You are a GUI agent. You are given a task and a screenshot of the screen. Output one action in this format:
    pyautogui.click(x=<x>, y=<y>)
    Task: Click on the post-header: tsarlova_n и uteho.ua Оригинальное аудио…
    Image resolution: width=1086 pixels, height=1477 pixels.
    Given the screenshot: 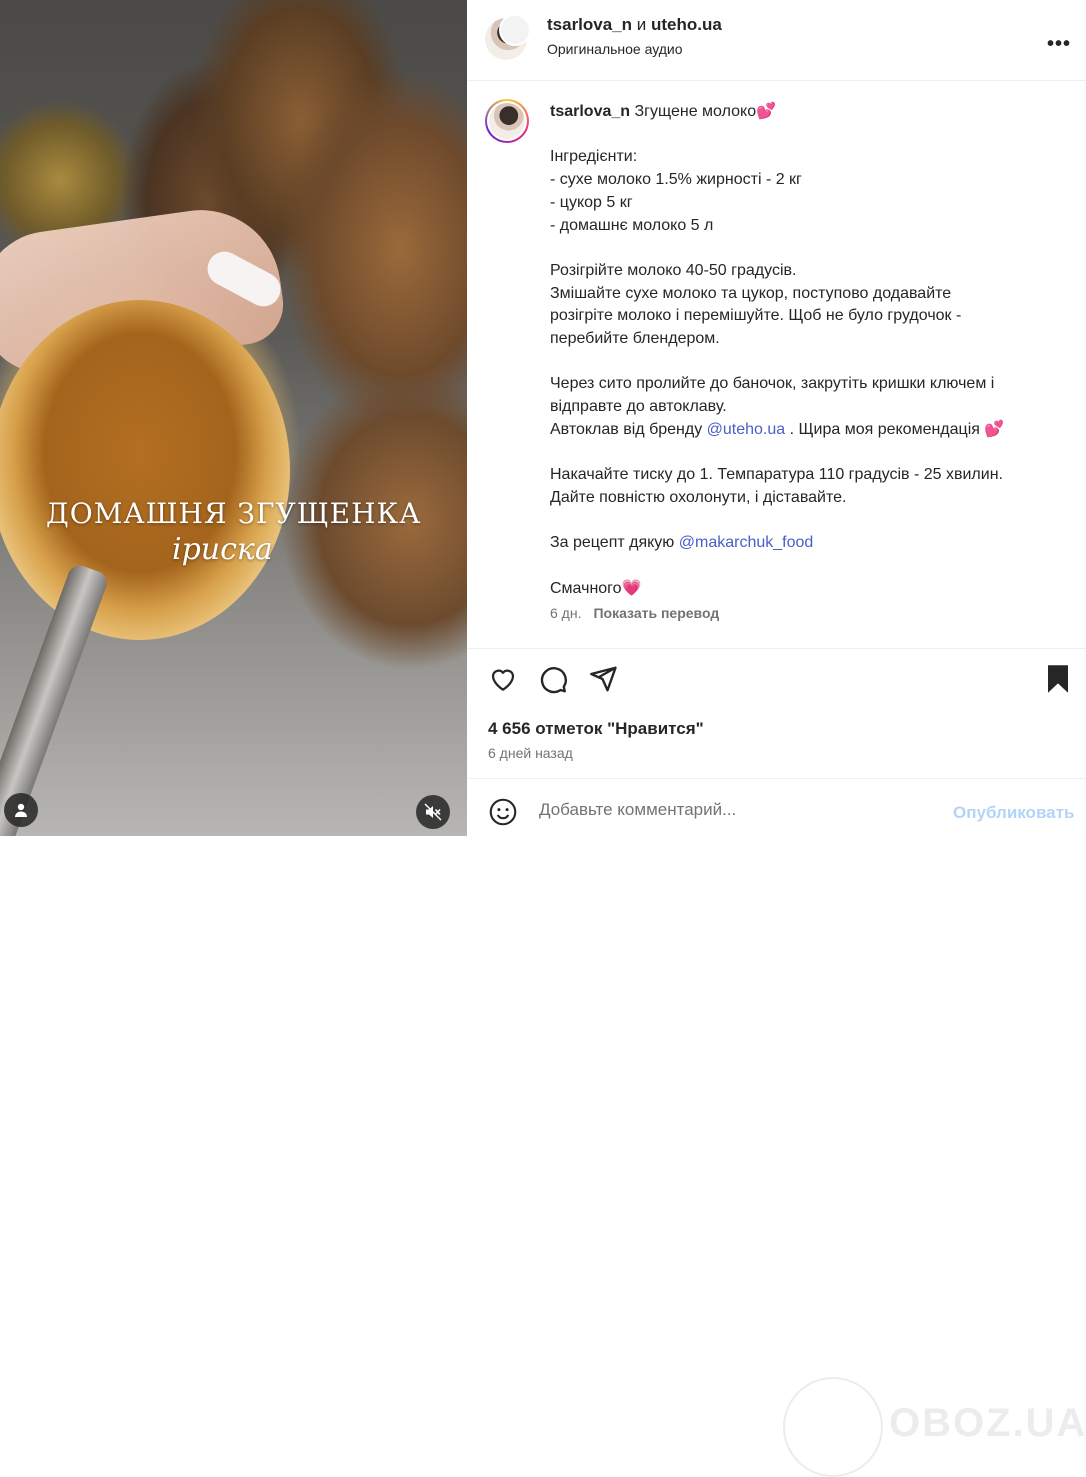 What is the action you would take?
    pyautogui.click(x=776, y=40)
    